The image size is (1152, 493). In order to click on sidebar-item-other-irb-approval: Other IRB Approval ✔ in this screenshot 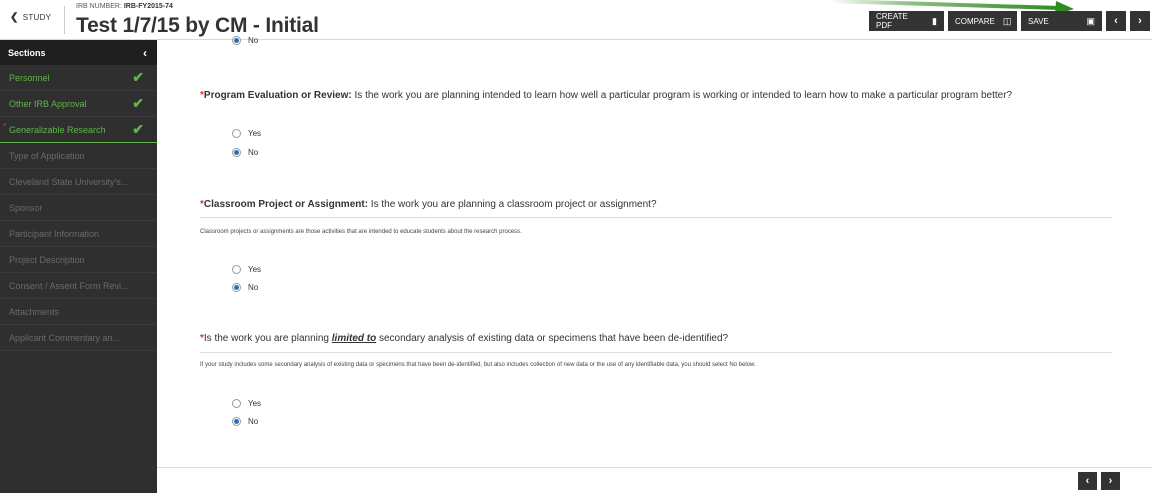, I will do `click(78, 104)`.